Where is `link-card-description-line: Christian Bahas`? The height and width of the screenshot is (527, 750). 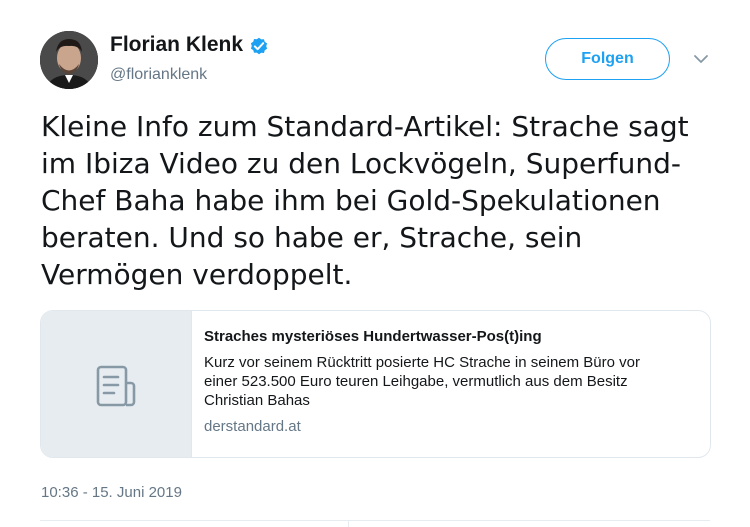
link-card-description-line: Christian Bahas is located at coordinates (257, 400).